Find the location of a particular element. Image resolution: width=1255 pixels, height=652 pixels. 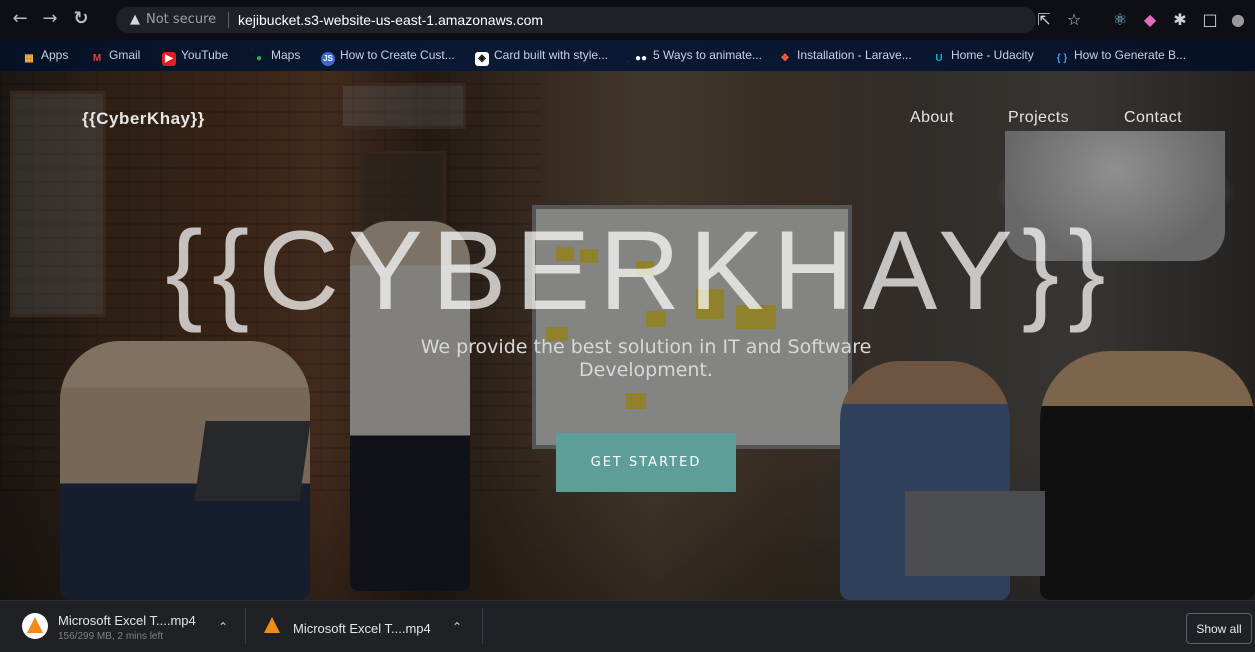

codepen-icon: ◈ is located at coordinates (482, 59).